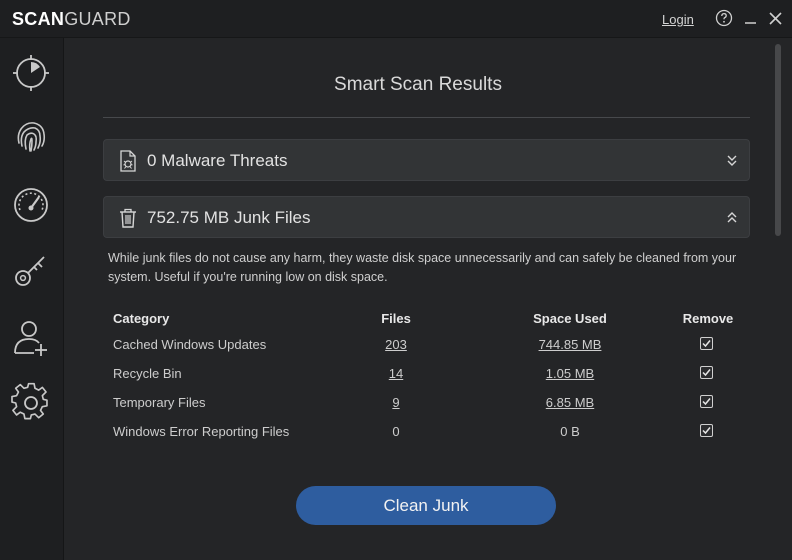  What do you see at coordinates (190, 344) in the screenshot?
I see `row-category: Cached Windows Updates` at bounding box center [190, 344].